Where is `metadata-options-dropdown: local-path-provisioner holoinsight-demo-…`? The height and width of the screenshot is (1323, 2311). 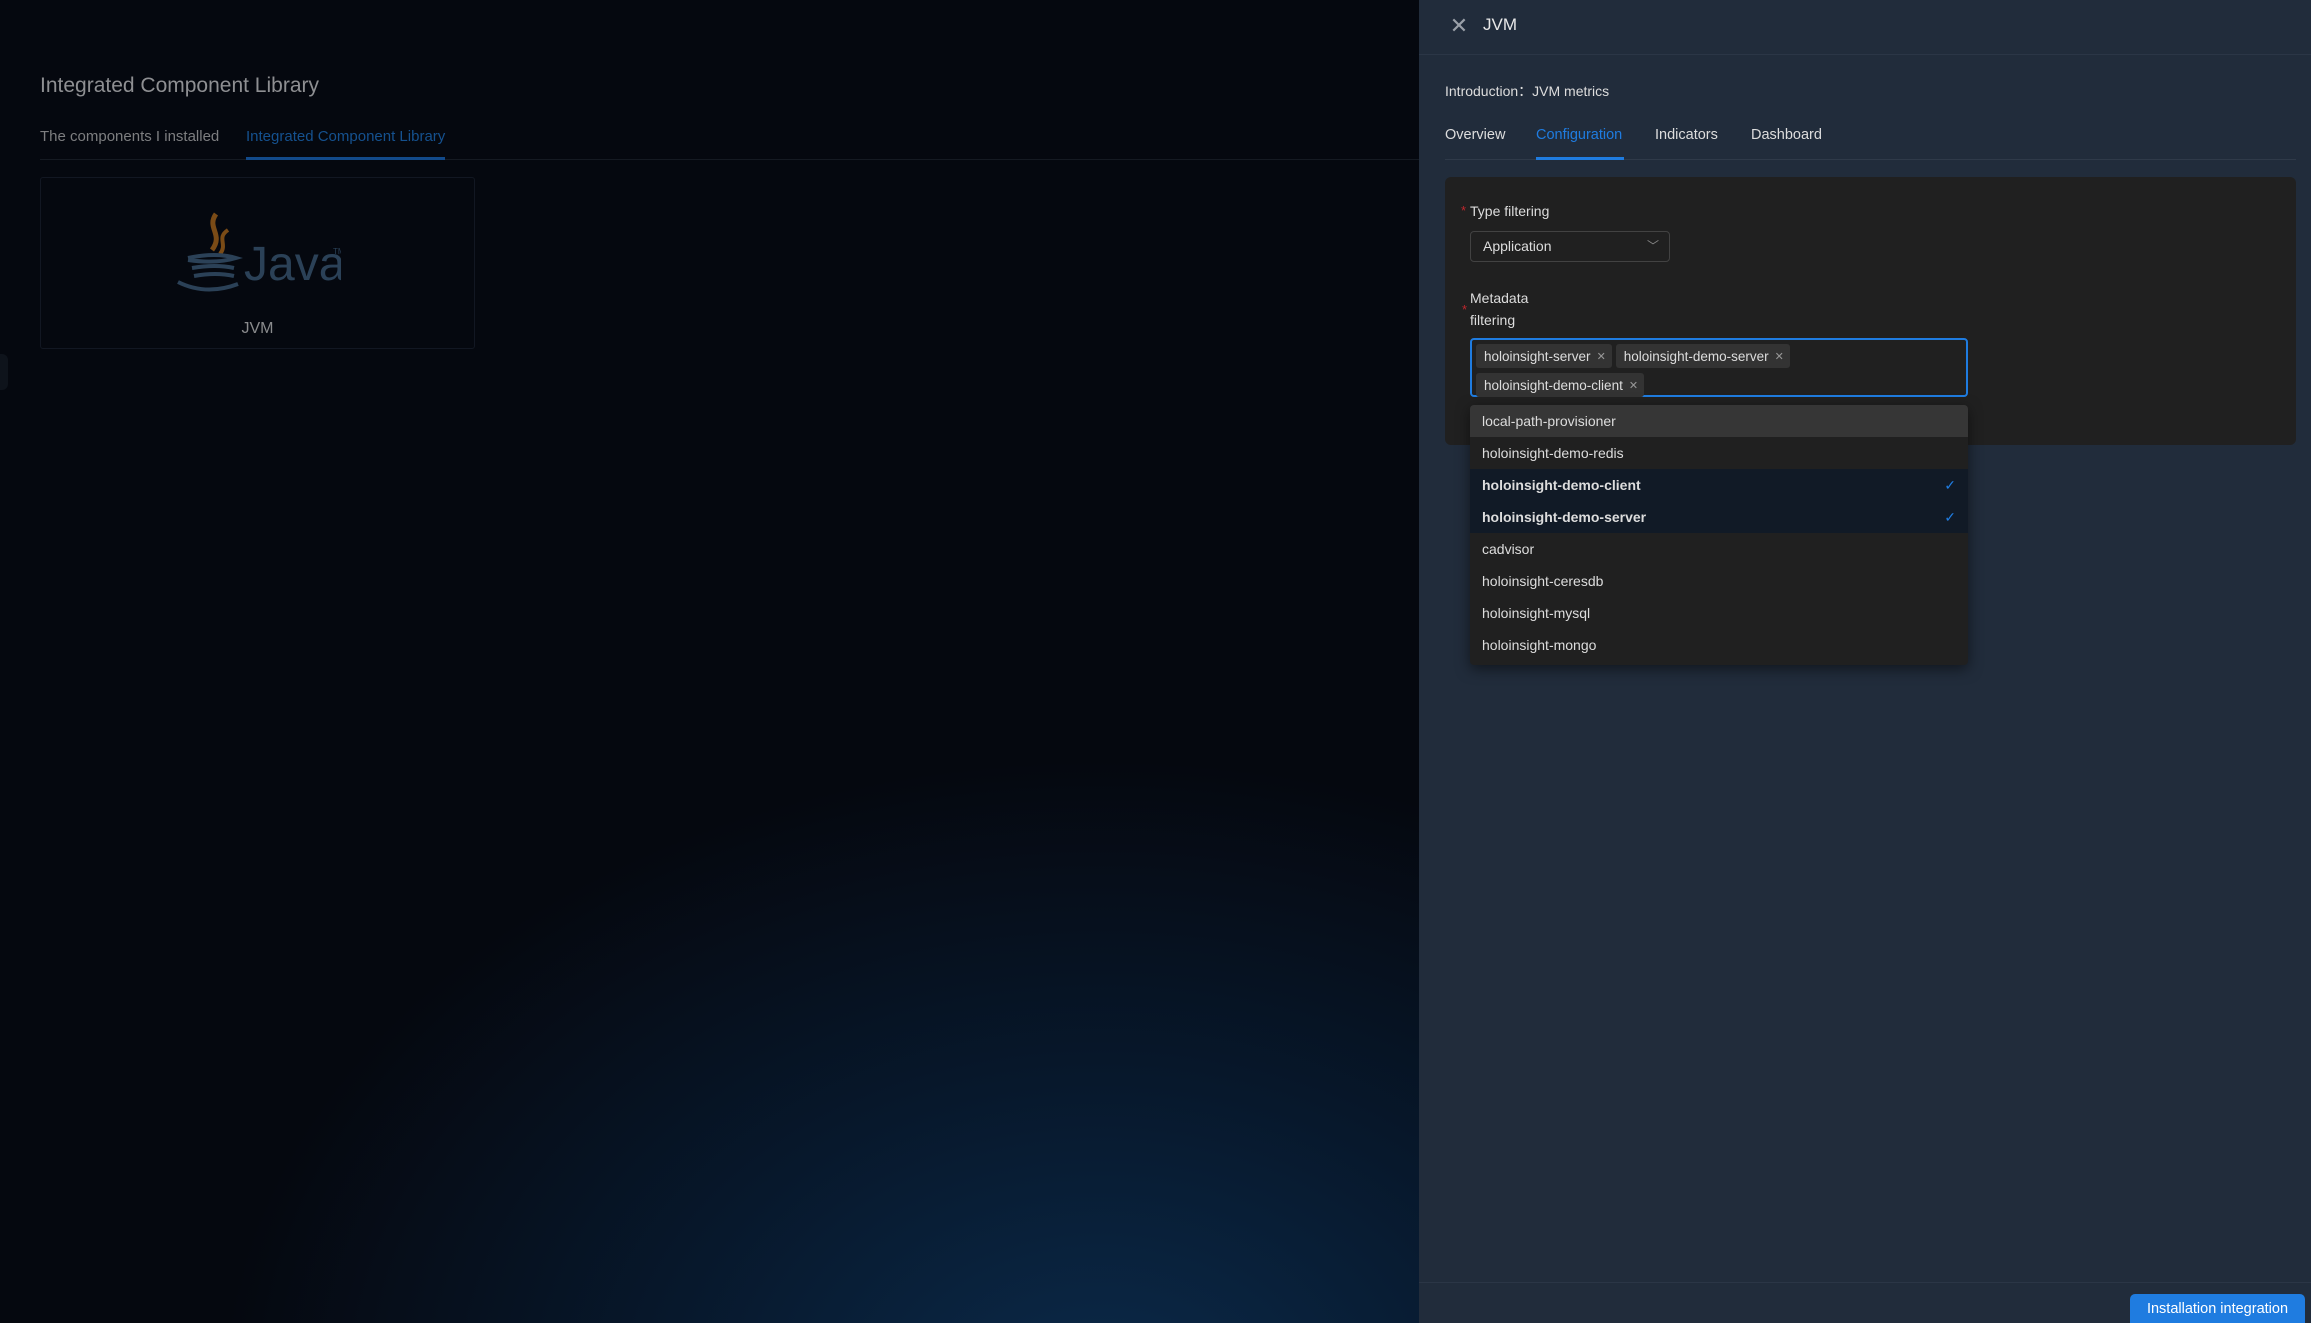 metadata-options-dropdown: local-path-provisioner holoinsight-demo-… is located at coordinates (1719, 535).